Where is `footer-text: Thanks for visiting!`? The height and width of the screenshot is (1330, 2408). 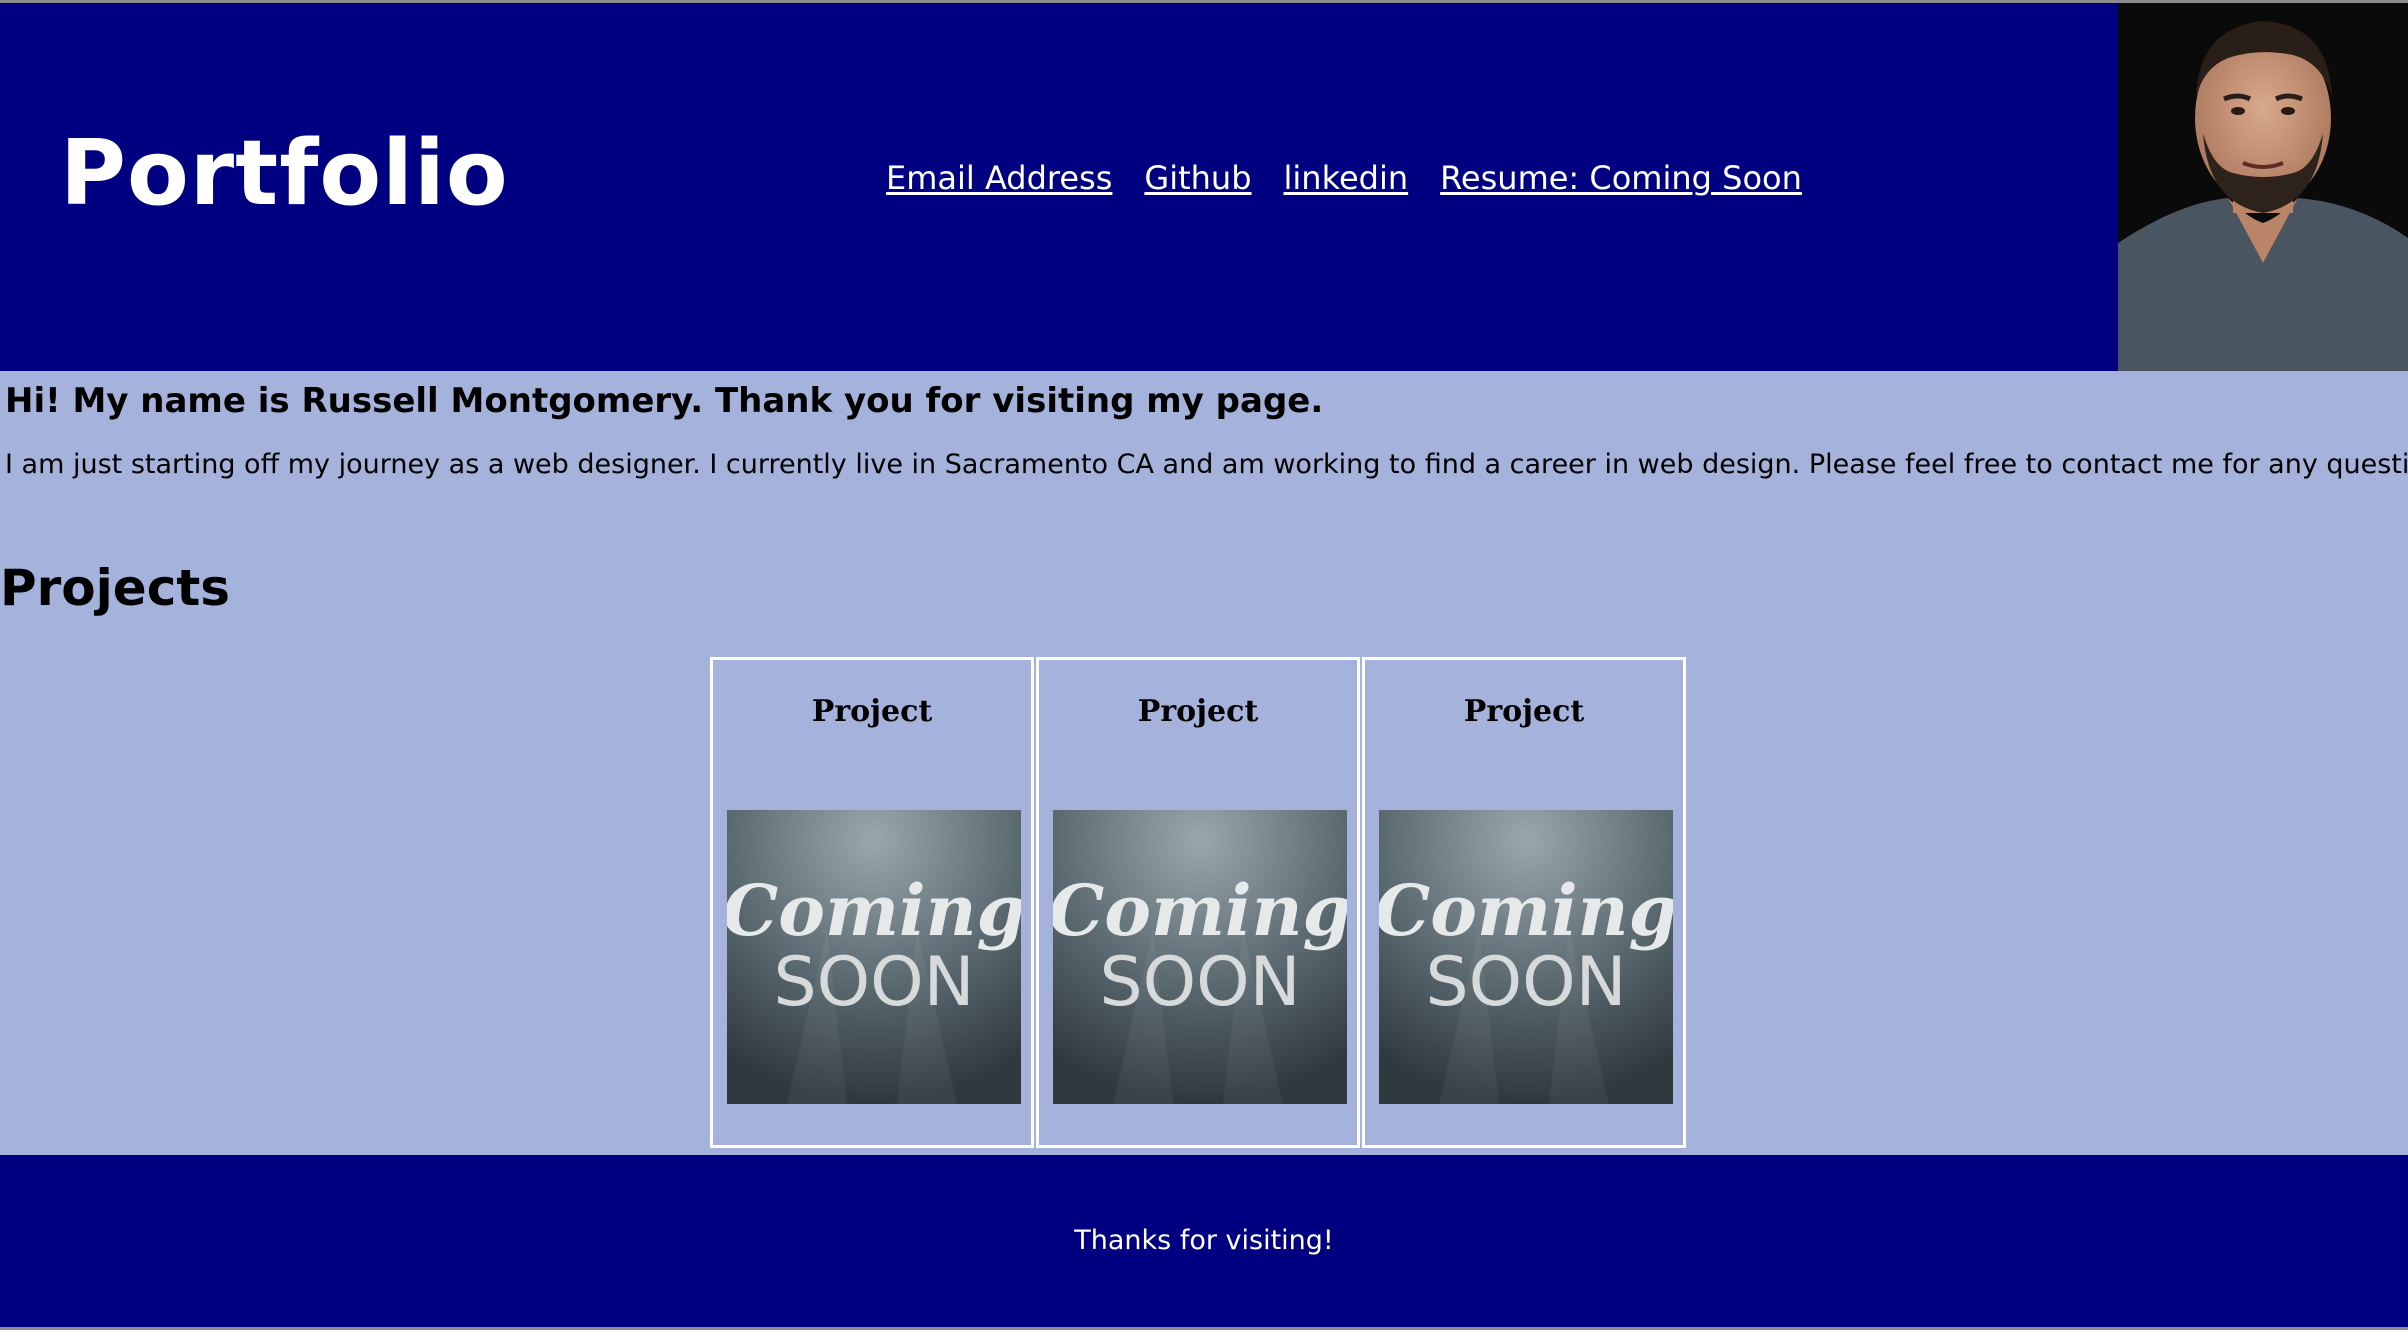 footer-text: Thanks for visiting! is located at coordinates (1204, 1240).